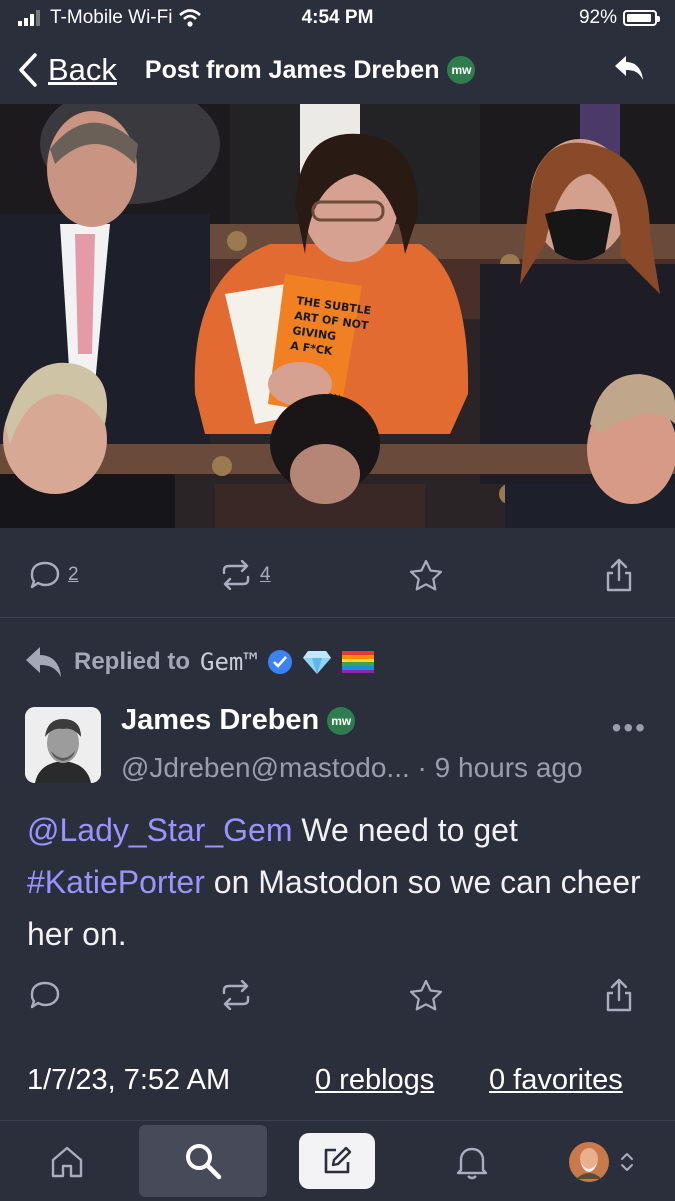 This screenshot has width=675, height=1201. Describe the element at coordinates (500, 767) in the screenshot. I see `post-time-ago: · 9 hours ago` at that location.